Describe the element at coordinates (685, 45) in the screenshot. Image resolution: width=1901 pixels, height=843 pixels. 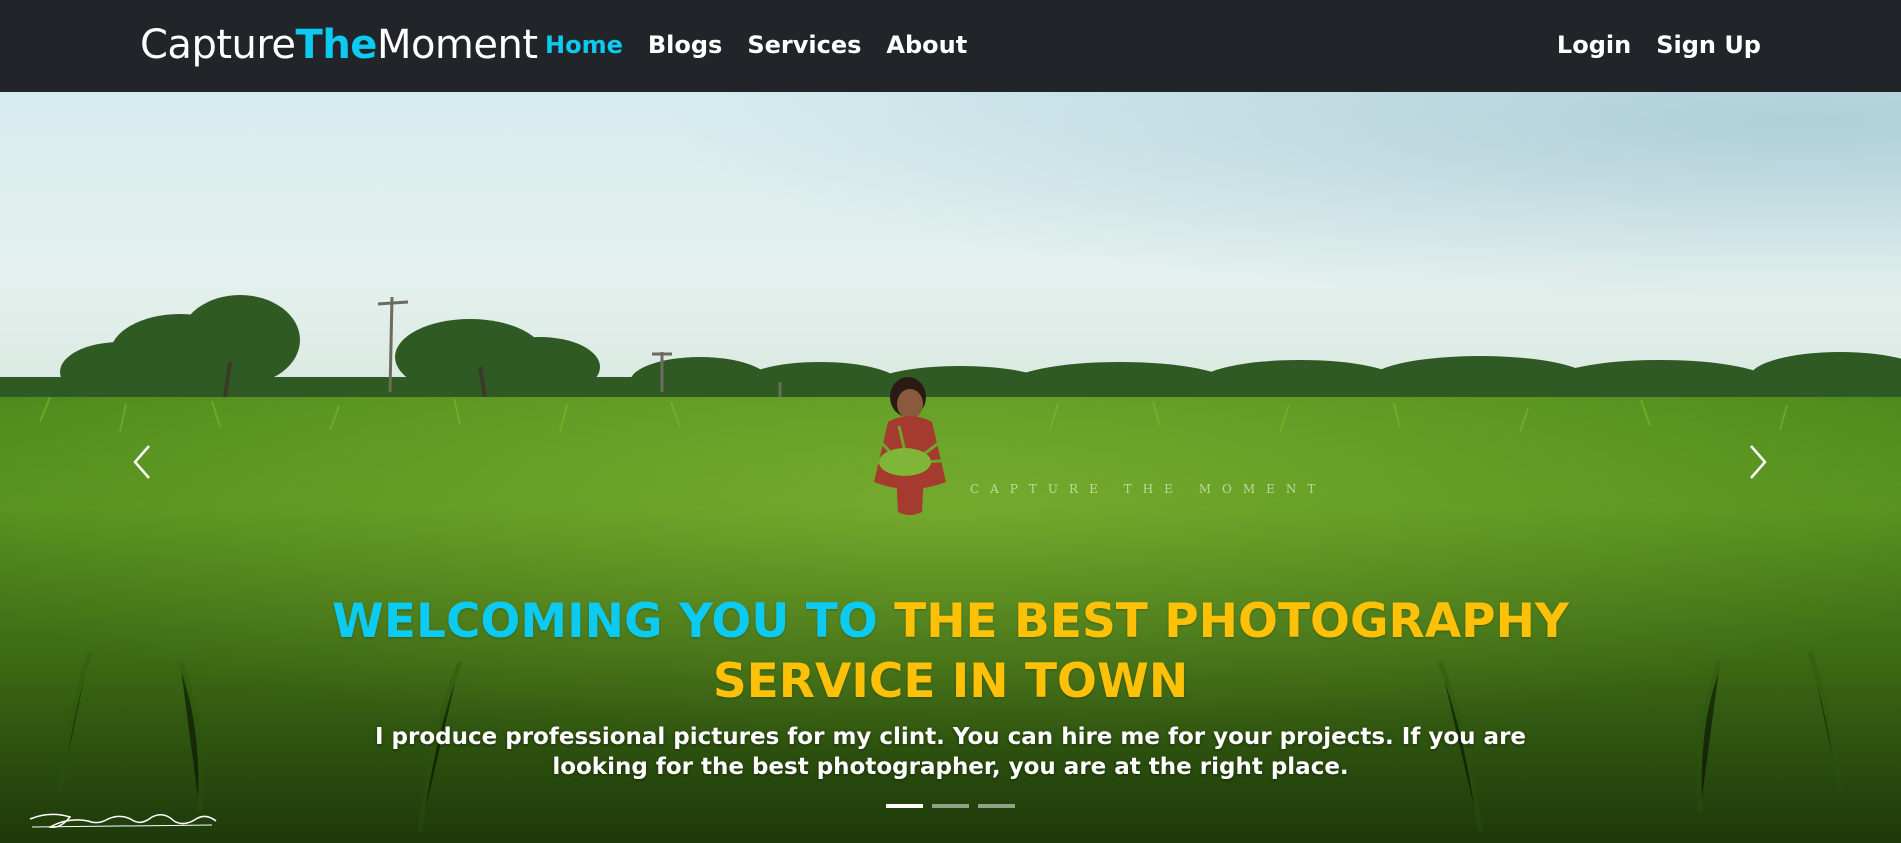
I see `nav-blogs-link: Blogs` at that location.